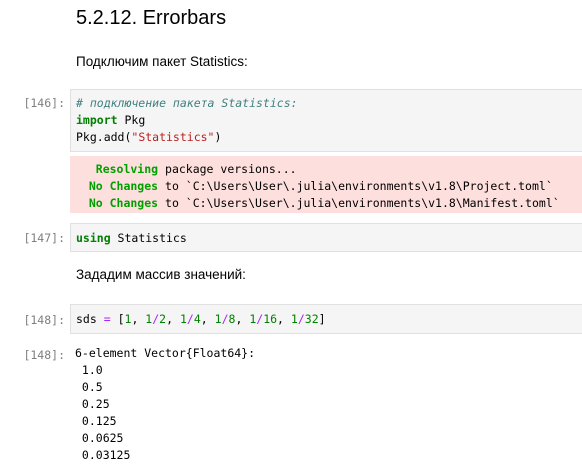 Image resolution: width=582 pixels, height=471 pixels. Describe the element at coordinates (173, 137) in the screenshot. I see `package-string: "Statistics"` at that location.